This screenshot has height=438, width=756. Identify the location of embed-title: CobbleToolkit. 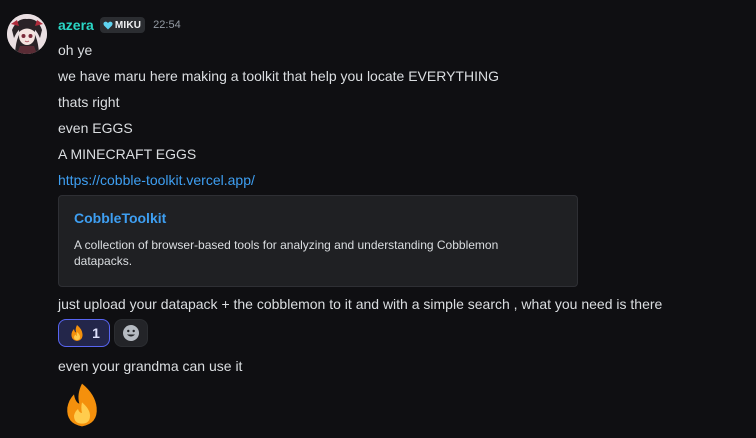
(318, 218).